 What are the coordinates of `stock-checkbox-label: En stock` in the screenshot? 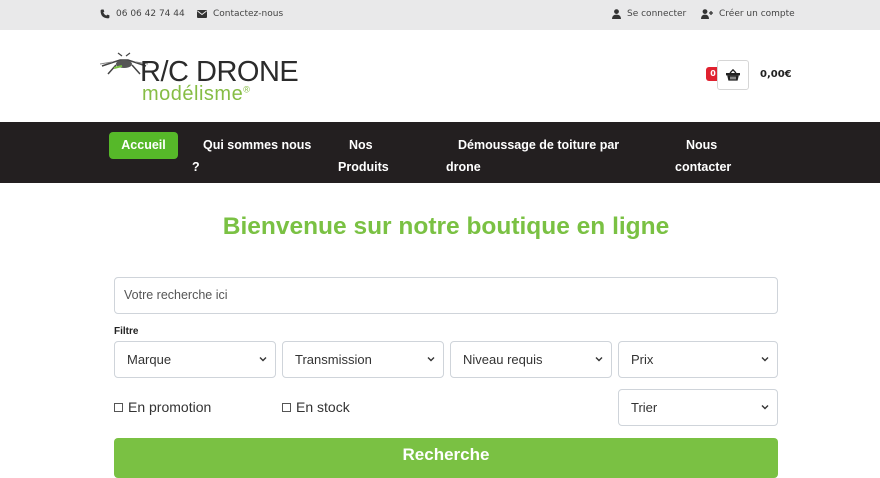 It's located at (323, 407).